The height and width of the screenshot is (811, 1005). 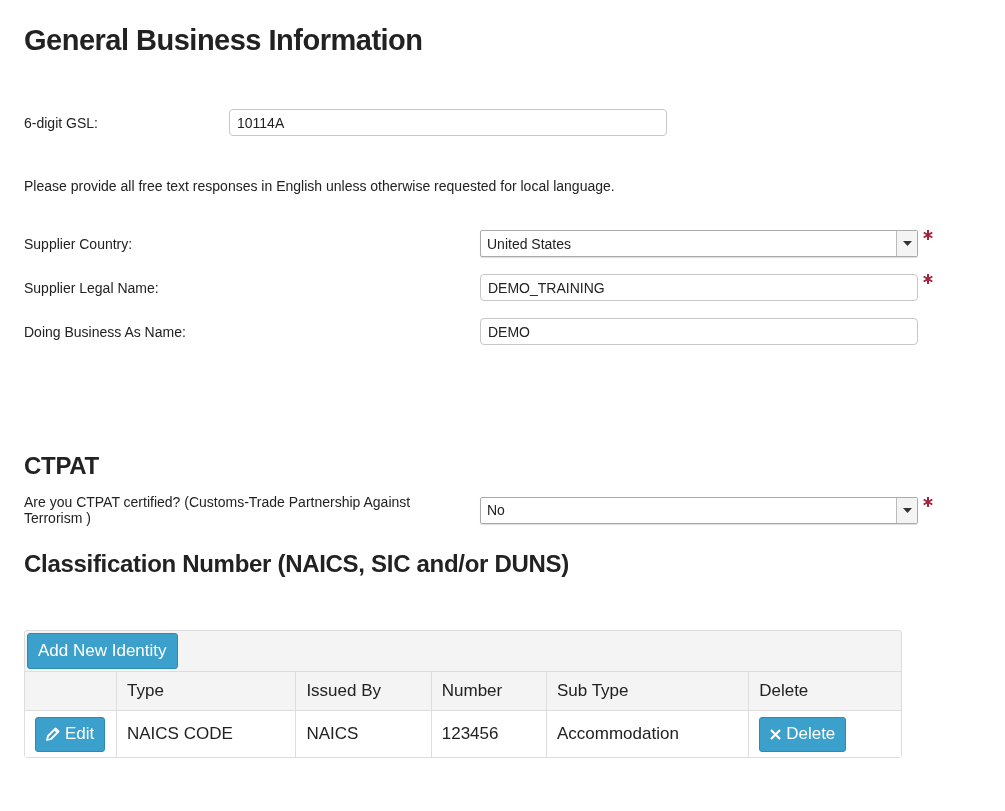 What do you see at coordinates (699, 331) in the screenshot?
I see `input-field: DEMO` at bounding box center [699, 331].